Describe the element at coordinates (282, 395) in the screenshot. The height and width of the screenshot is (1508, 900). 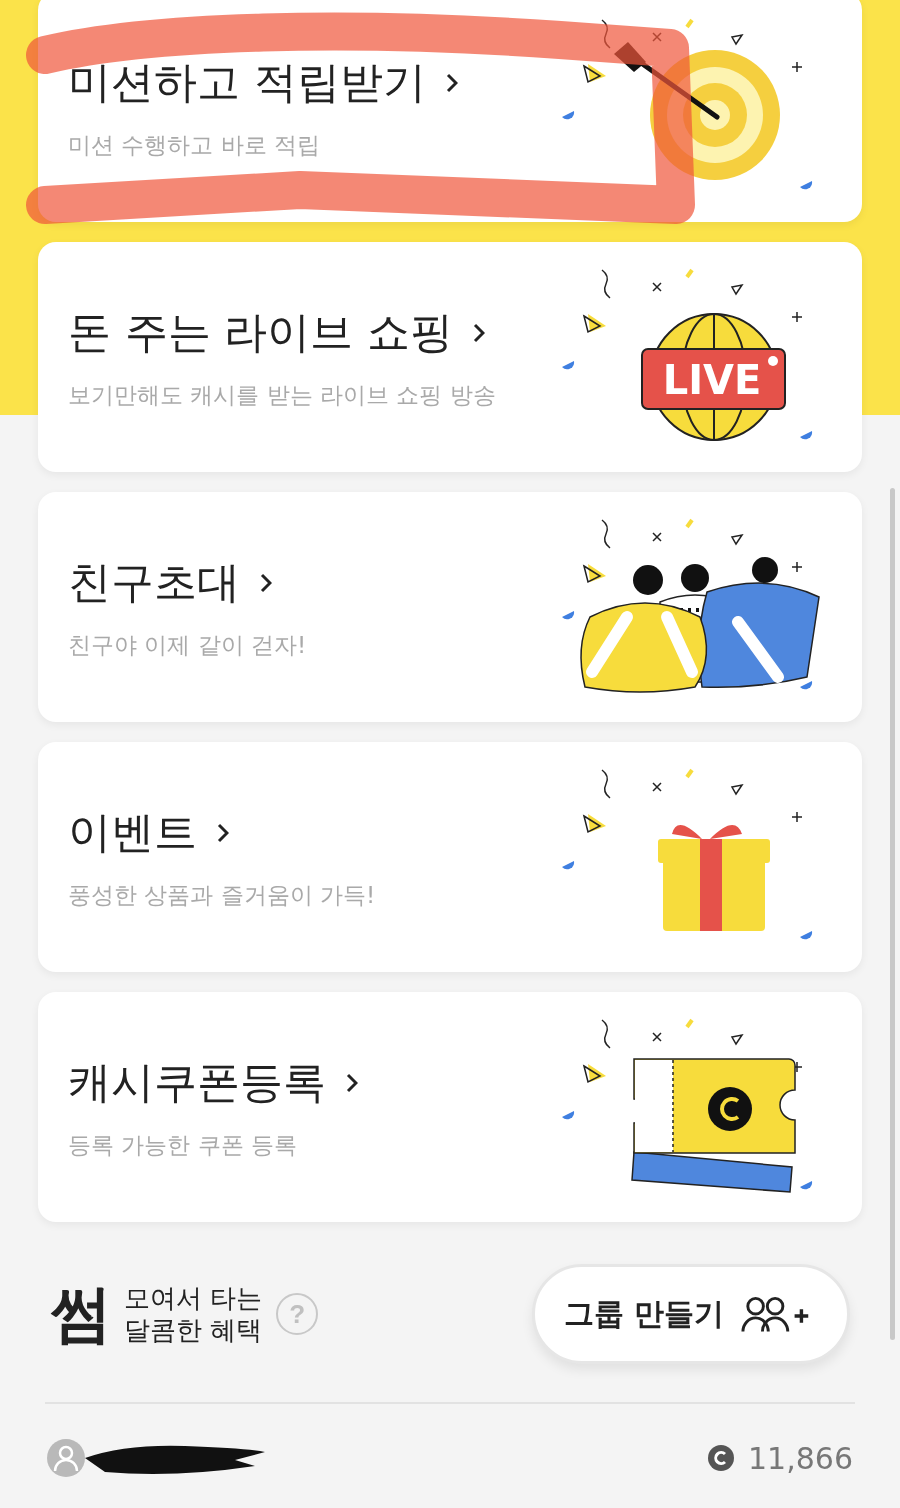
I see `card-subtitle: 보기만해도 캐시를 받는 라이브 쇼핑 방송` at that location.